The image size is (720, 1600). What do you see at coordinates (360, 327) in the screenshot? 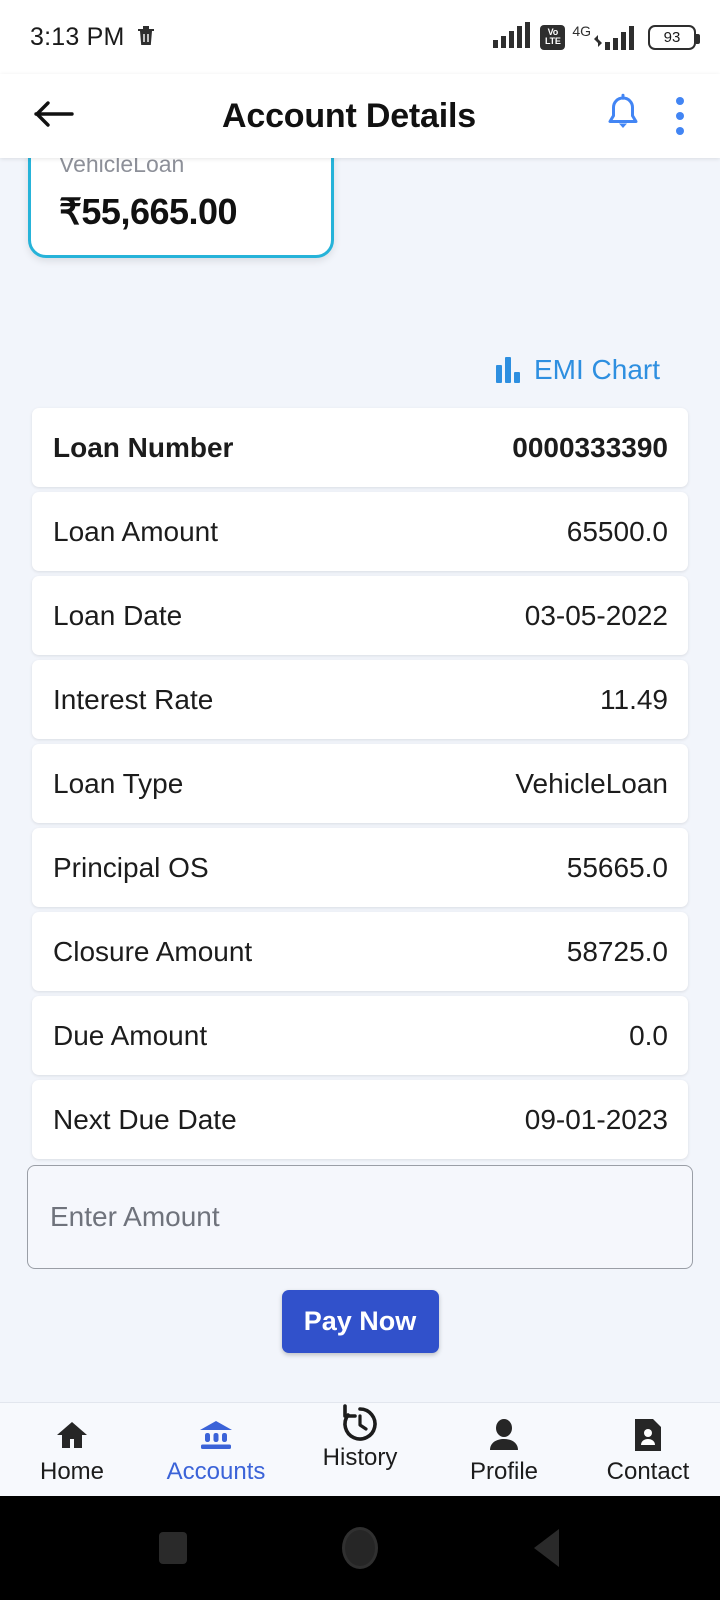
I see `emi-chart-link: EMI Chart` at bounding box center [360, 327].